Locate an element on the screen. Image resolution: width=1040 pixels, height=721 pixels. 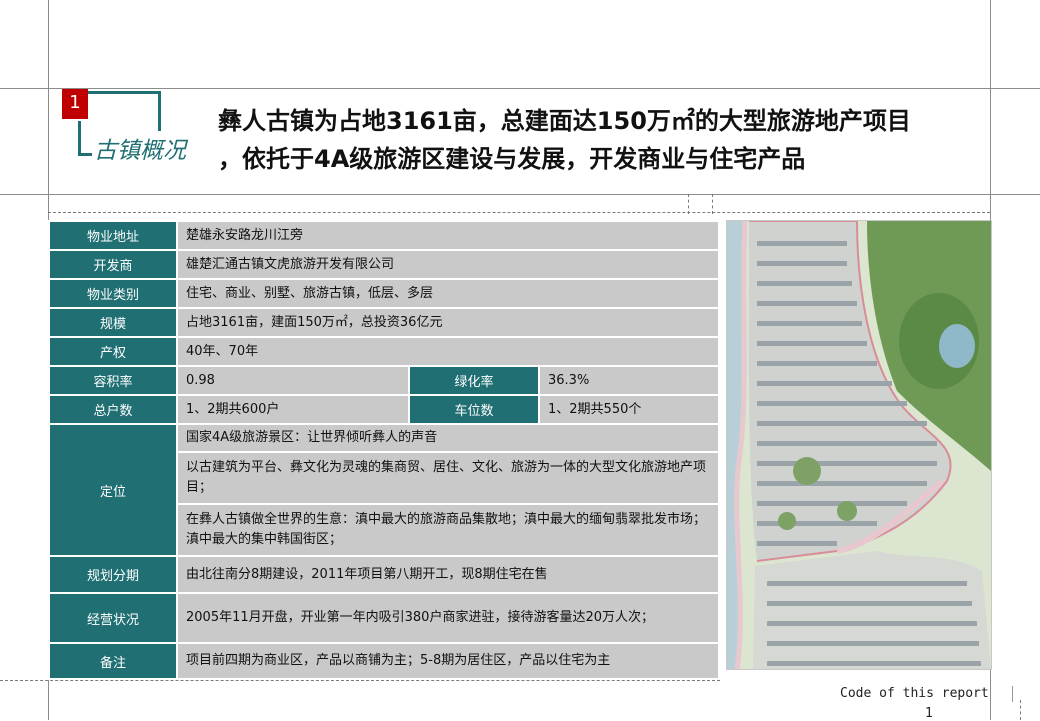
row-value: 40年、70年 is located at coordinates (448, 351).